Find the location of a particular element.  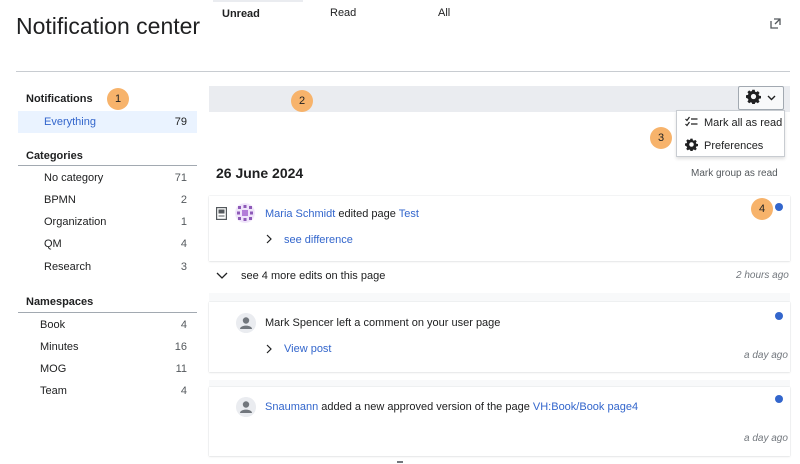

notification-text: Maria Schmidt edited page Test is located at coordinates (342, 214).